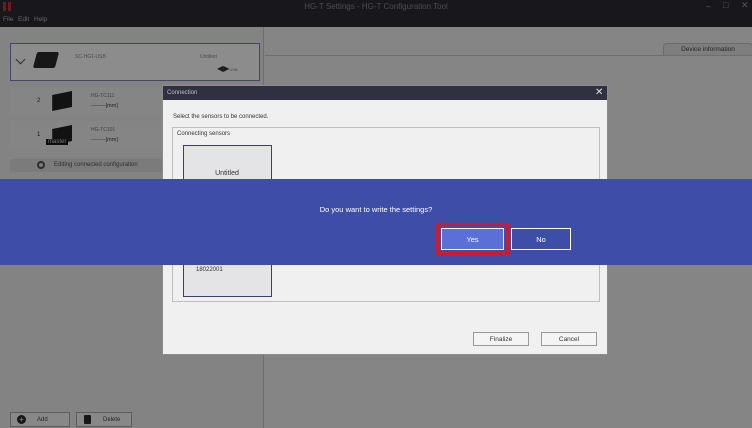 The width and height of the screenshot is (752, 428). I want to click on dialog-title-bar: Connection ✕, so click(385, 93).